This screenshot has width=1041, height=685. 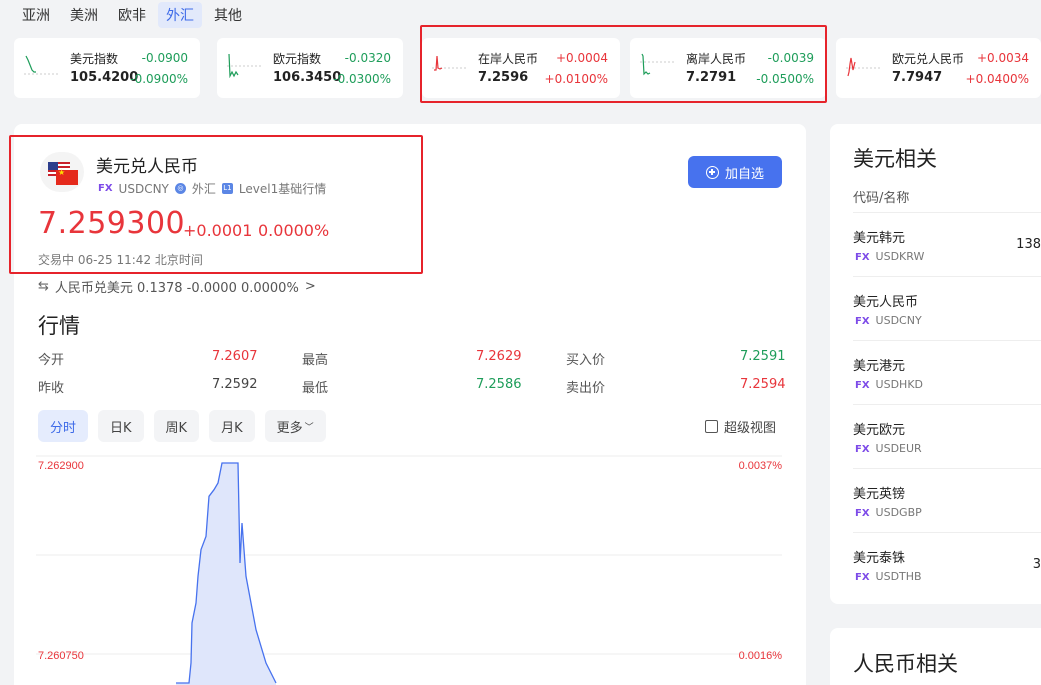 What do you see at coordinates (508, 59) in the screenshot?
I see `ticker-name: 在岸人民币` at bounding box center [508, 59].